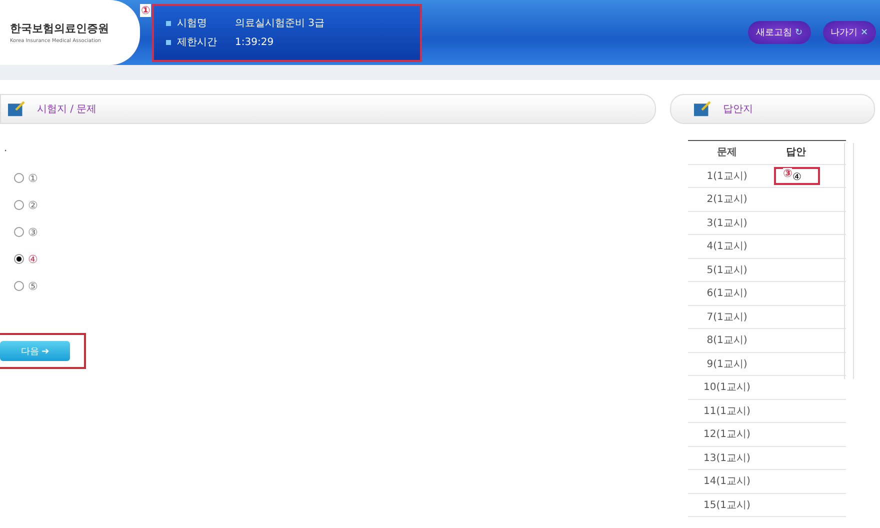 This screenshot has width=880, height=528. I want to click on column-header: 문제, so click(727, 153).